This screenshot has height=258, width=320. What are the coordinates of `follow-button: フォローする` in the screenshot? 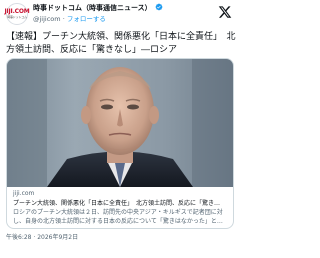 It's located at (86, 19).